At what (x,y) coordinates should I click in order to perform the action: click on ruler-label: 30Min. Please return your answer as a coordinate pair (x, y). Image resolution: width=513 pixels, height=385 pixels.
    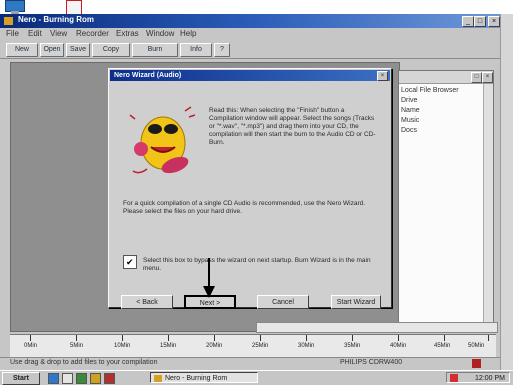
    Looking at the image, I should click on (306, 346).